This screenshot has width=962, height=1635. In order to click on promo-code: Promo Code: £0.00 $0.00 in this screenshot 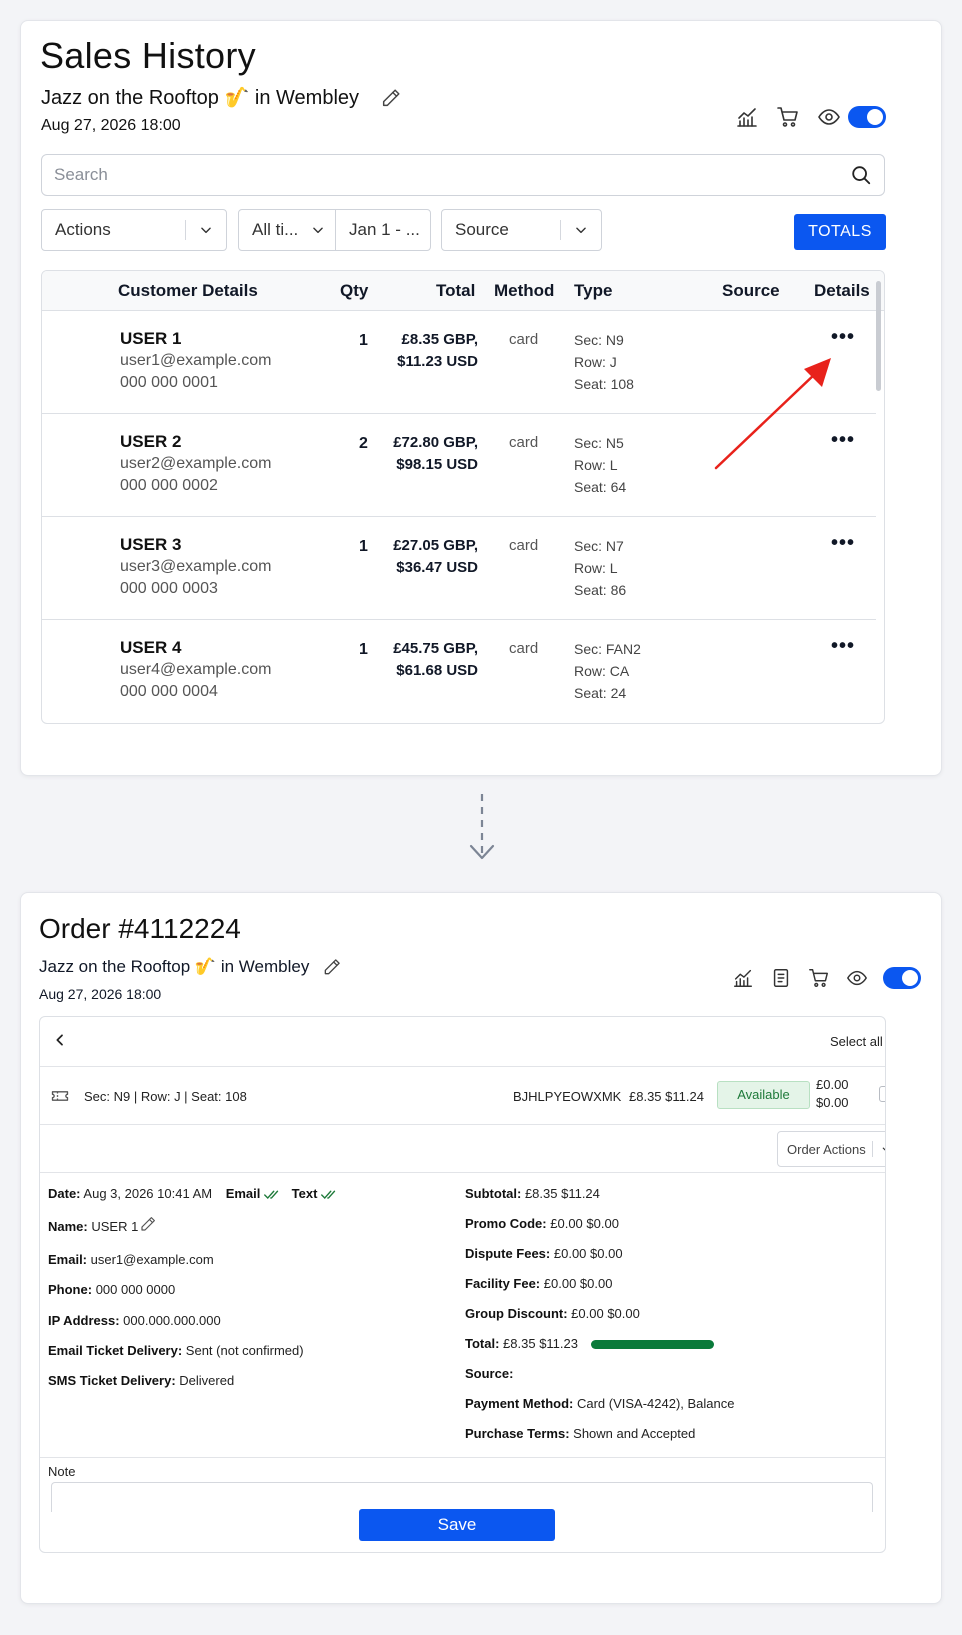, I will do `click(542, 1223)`.